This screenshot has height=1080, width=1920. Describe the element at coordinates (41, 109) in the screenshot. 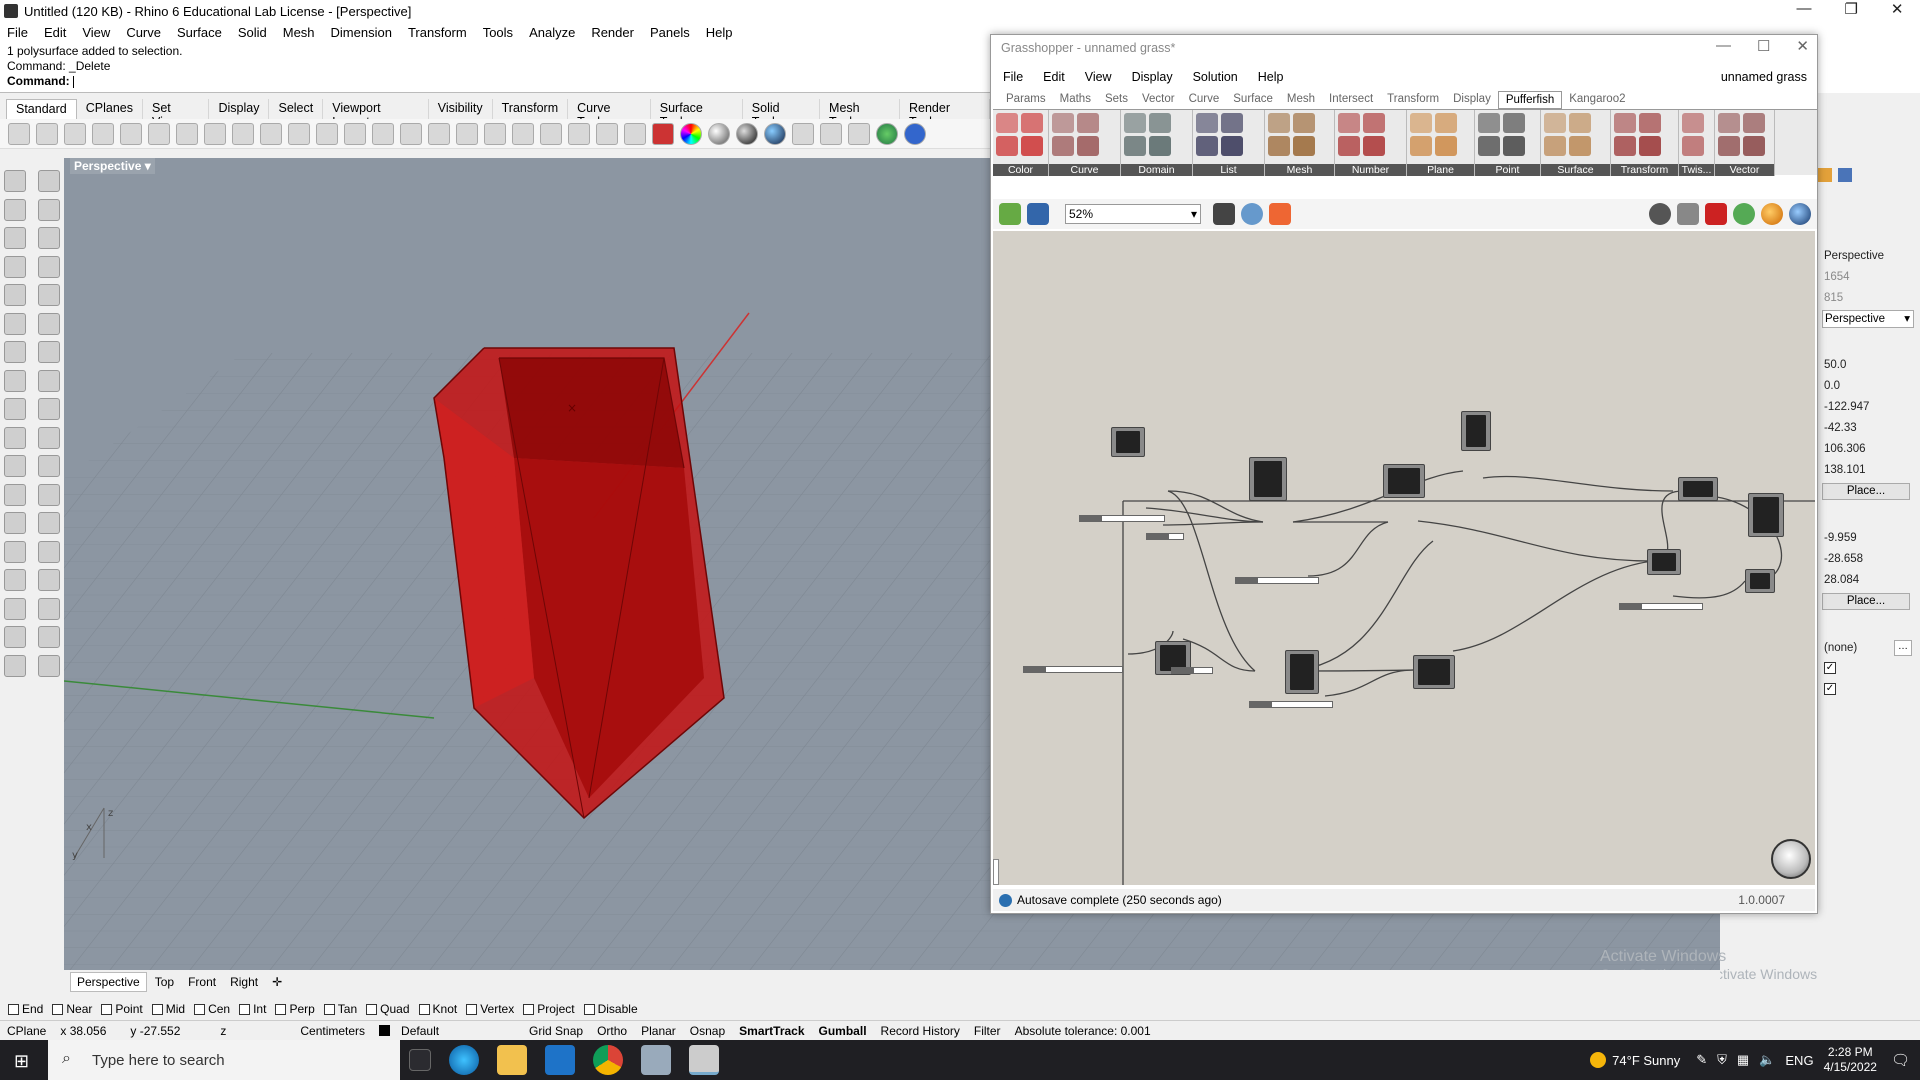

I see `tab-standard: Standard` at that location.